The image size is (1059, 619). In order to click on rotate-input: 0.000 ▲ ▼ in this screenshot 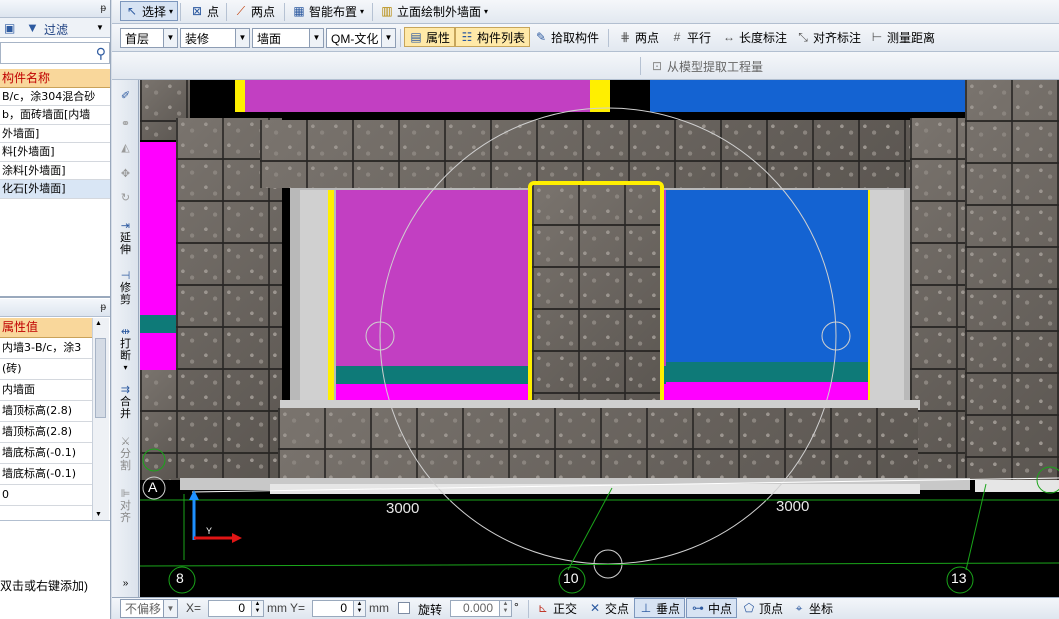, I will do `click(481, 608)`.